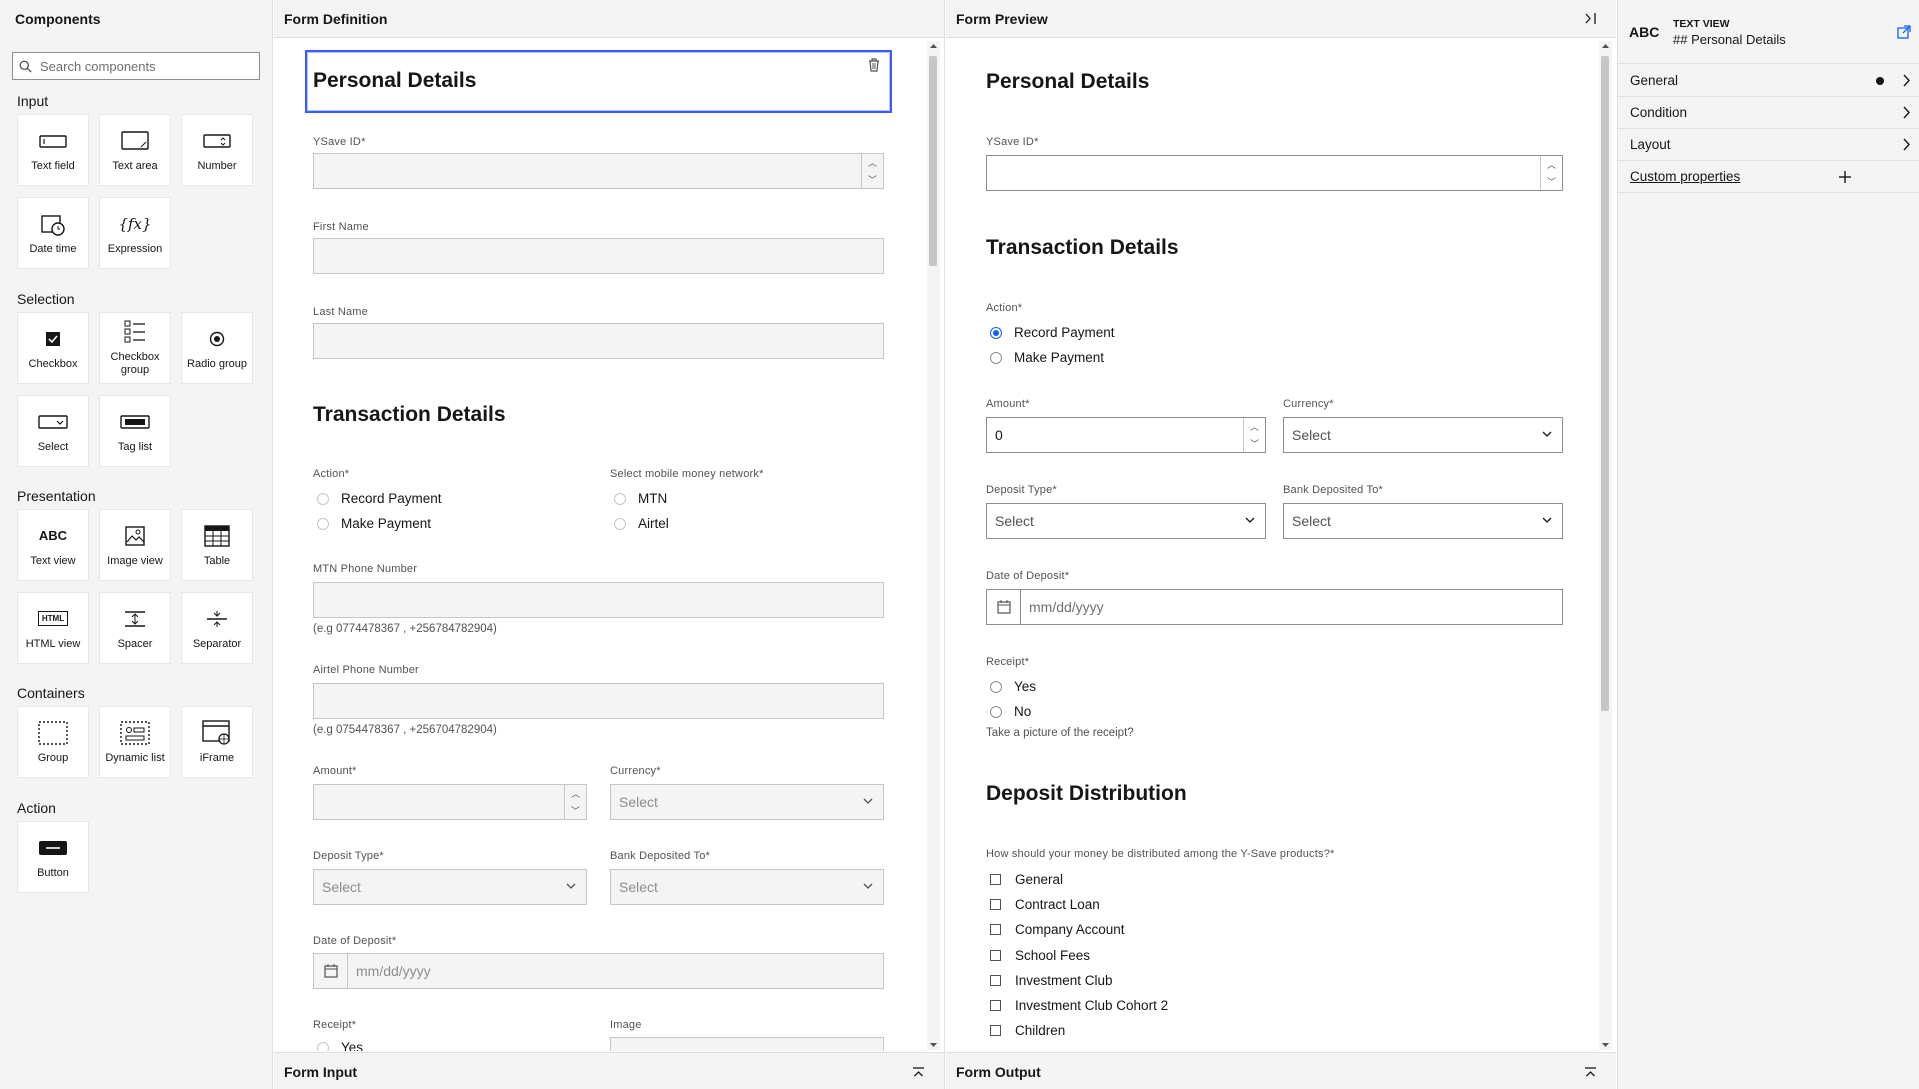  I want to click on checkbox-investment-club-cohort-2: Investment Club Cohort 2, so click(1079, 1005).